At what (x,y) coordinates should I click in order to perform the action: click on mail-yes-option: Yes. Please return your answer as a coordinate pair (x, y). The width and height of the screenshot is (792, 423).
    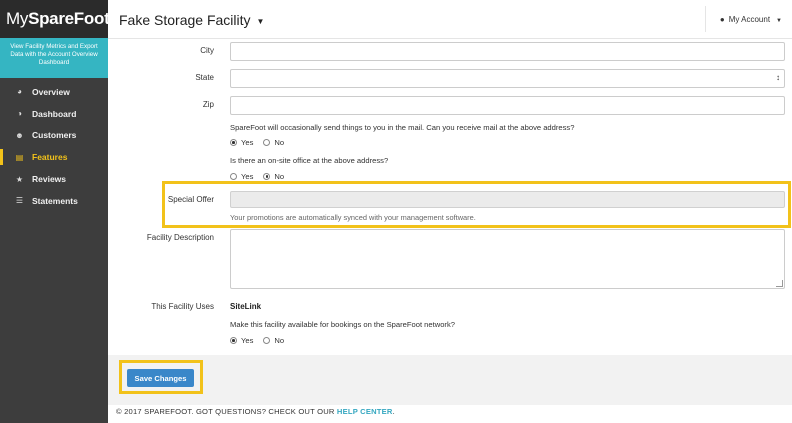
    Looking at the image, I should click on (241, 142).